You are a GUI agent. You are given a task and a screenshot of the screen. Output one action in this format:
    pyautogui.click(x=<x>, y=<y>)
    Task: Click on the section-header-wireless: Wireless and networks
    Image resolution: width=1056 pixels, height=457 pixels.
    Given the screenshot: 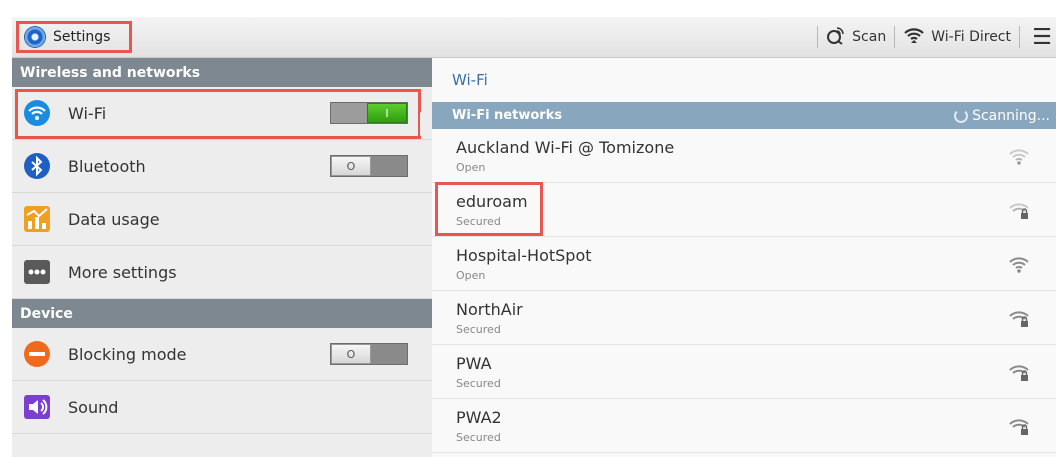 What is the action you would take?
    pyautogui.click(x=222, y=72)
    